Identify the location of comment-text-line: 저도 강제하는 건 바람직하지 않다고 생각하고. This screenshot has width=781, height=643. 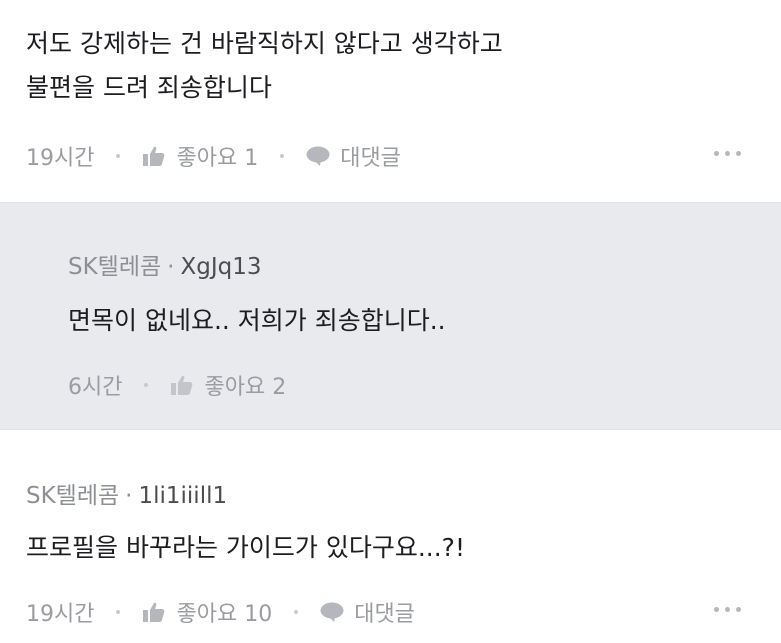
(264, 43).